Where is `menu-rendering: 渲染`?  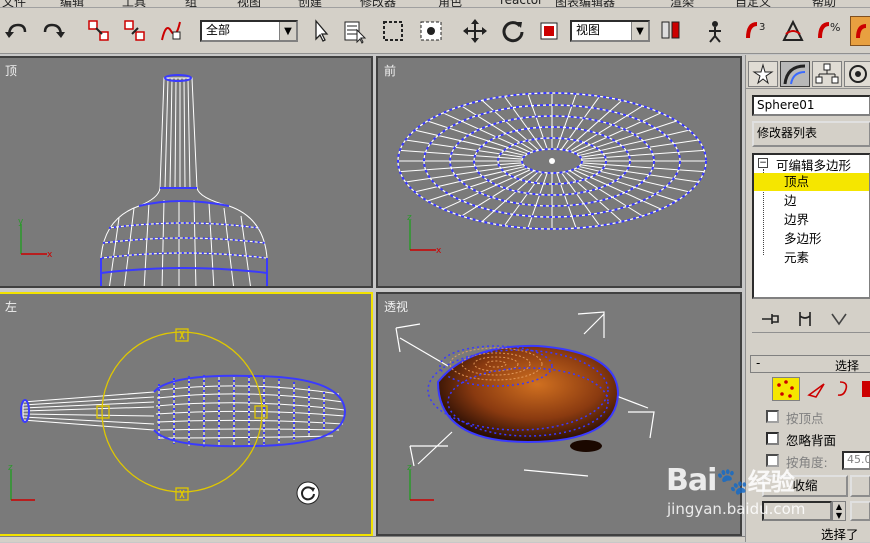
menu-rendering: 渲染 is located at coordinates (682, 3).